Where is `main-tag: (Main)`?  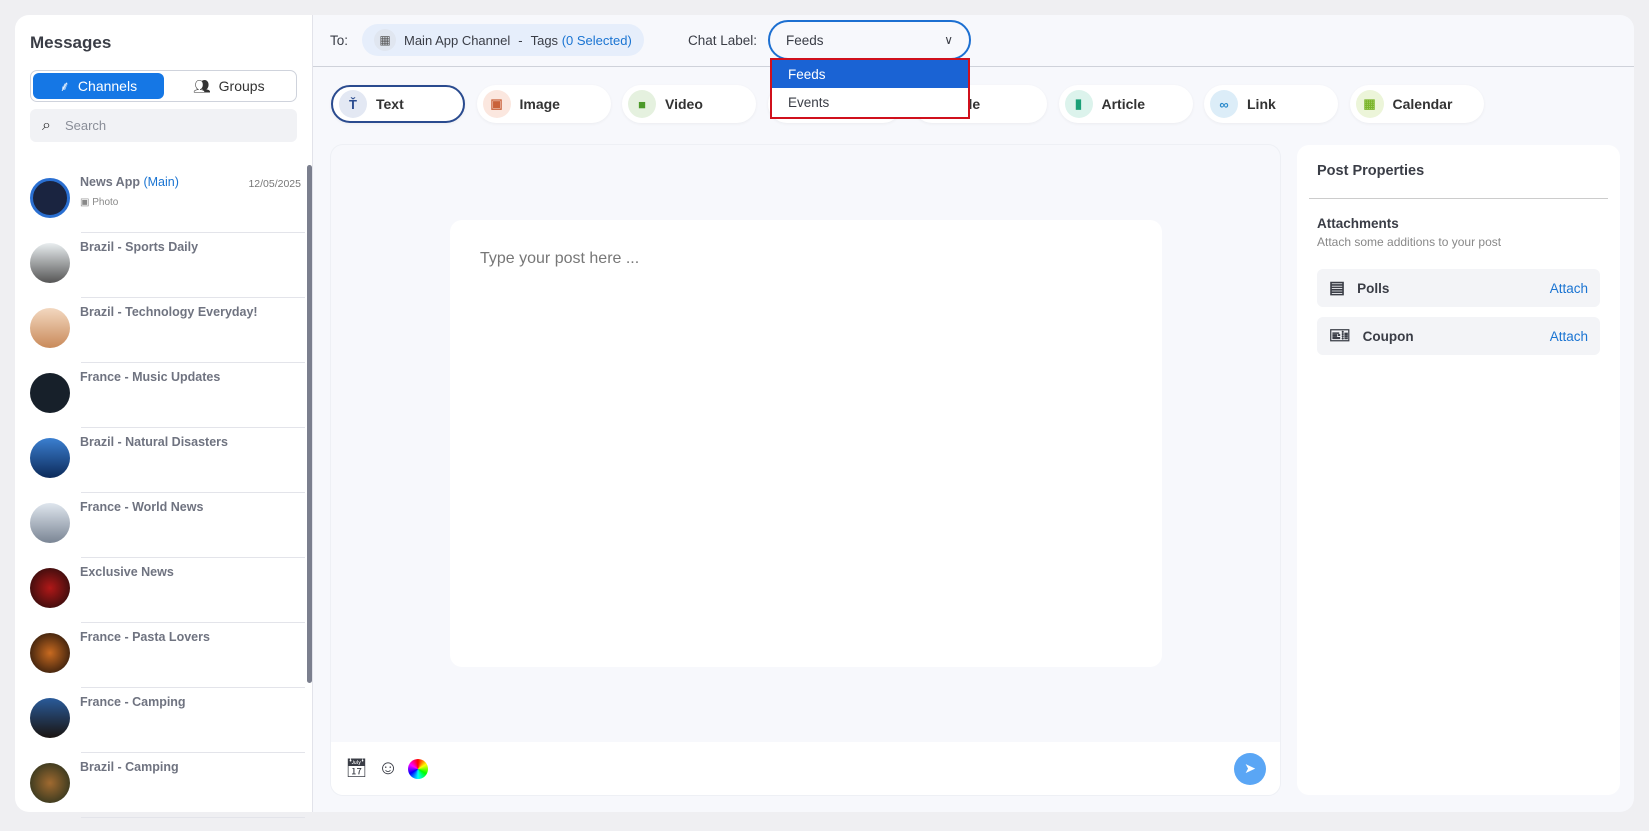
main-tag: (Main) is located at coordinates (161, 182).